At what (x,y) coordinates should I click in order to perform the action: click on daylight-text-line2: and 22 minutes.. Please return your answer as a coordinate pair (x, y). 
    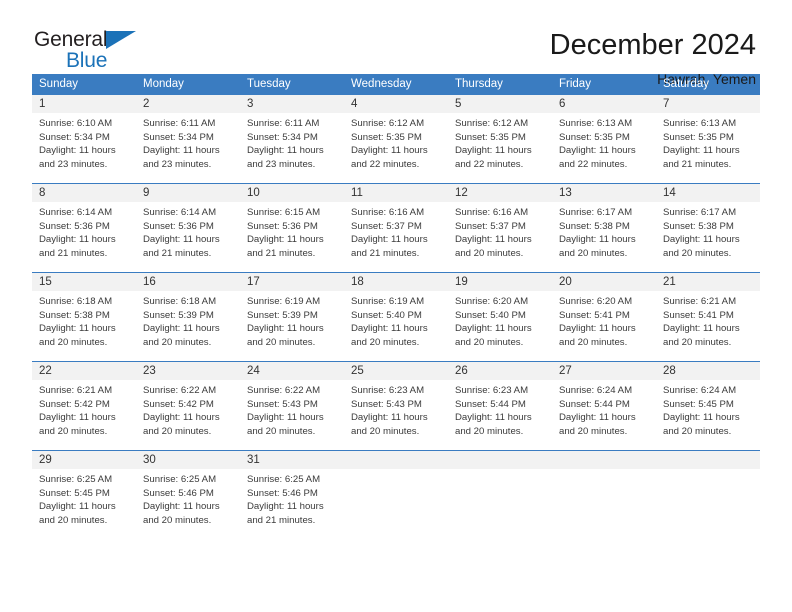
    Looking at the image, I should click on (593, 164).